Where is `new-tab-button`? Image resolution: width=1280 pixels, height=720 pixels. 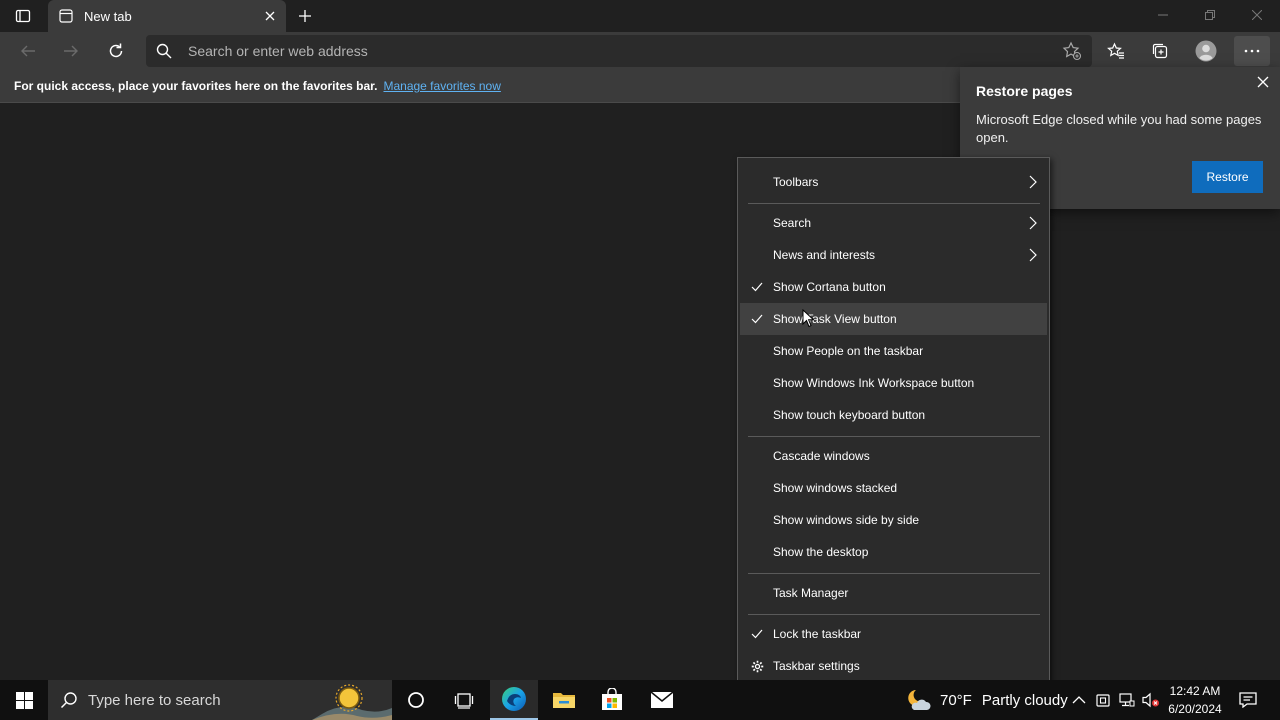
new-tab-button is located at coordinates (305, 16).